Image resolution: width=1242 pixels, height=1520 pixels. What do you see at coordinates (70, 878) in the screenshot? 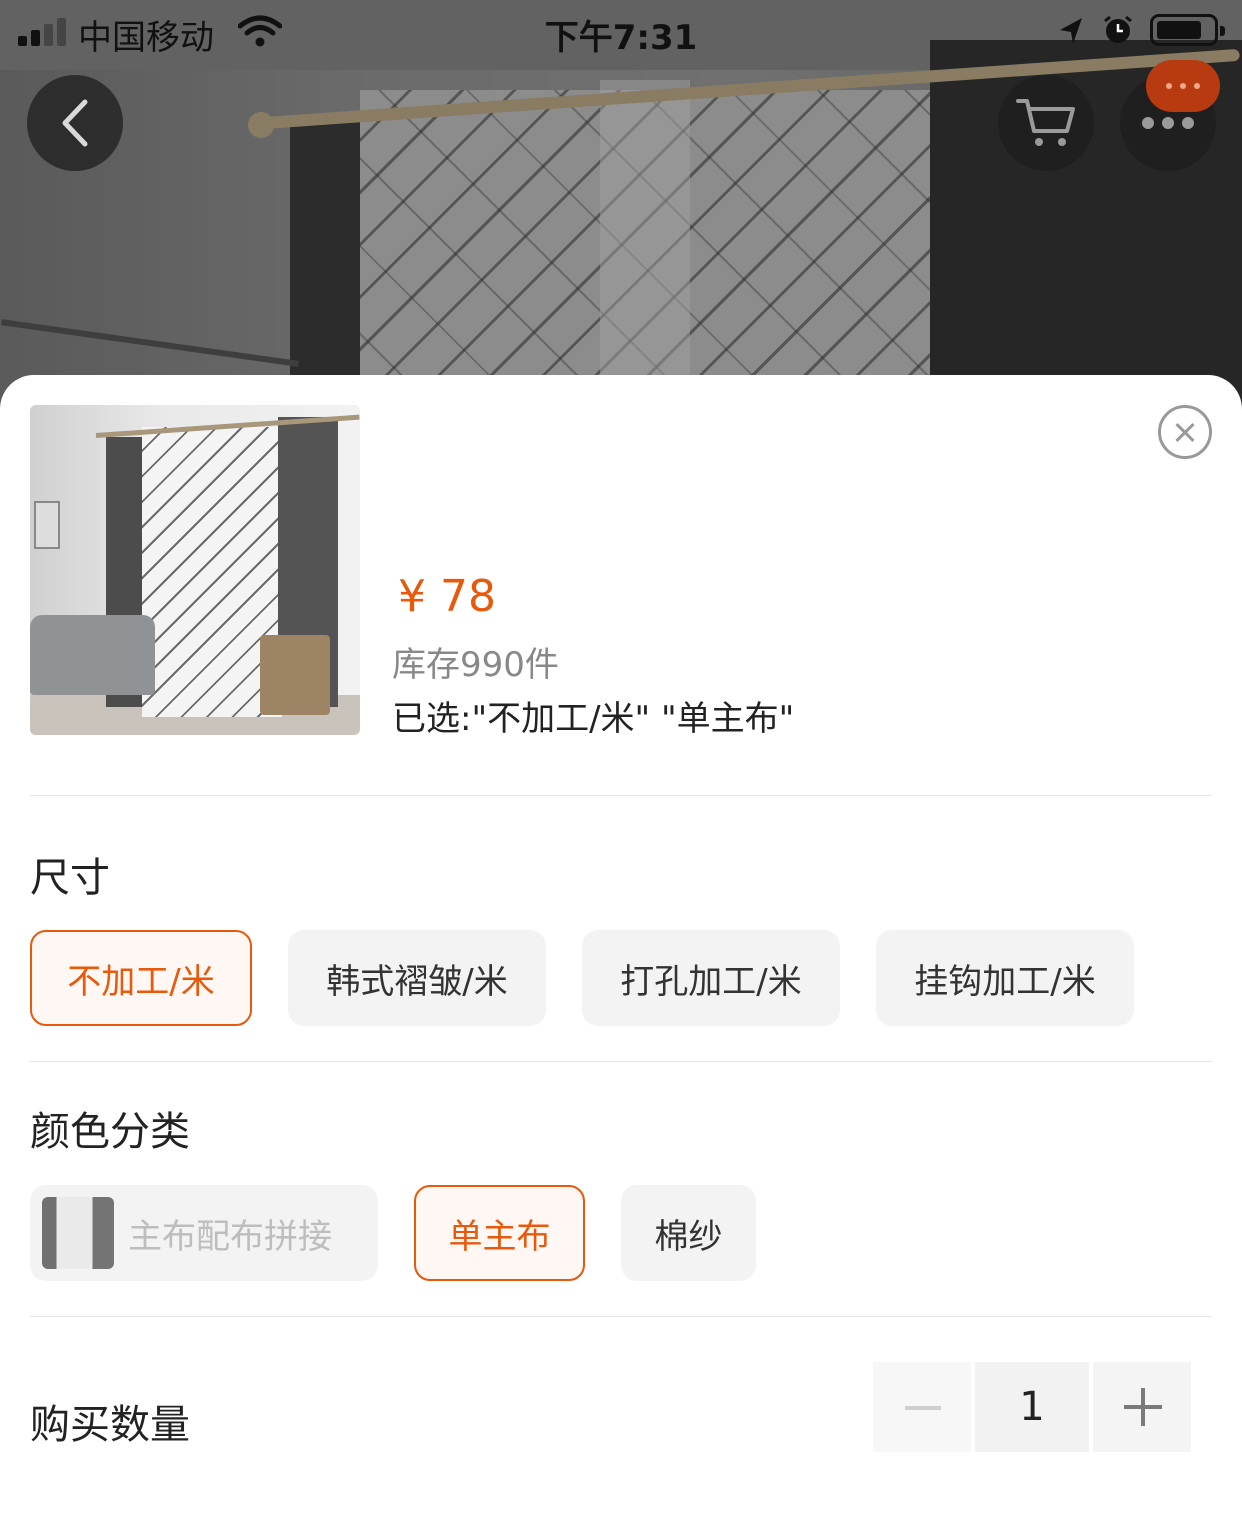
I see `size-section-title: 尺寸` at bounding box center [70, 878].